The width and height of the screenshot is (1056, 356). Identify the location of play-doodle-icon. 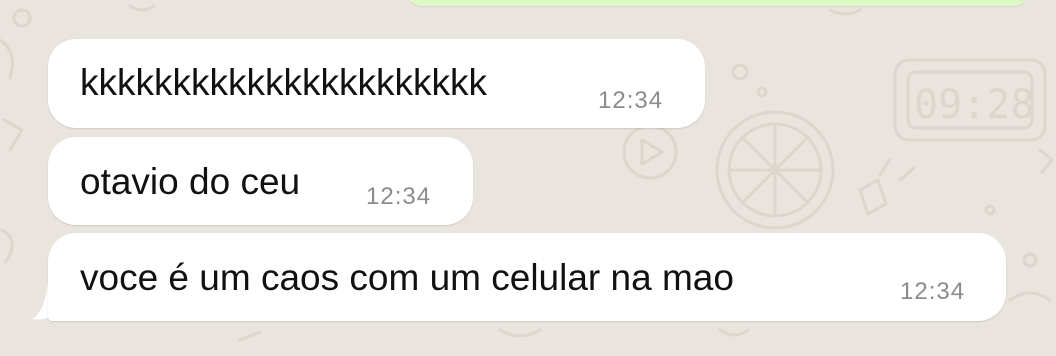
(650, 152).